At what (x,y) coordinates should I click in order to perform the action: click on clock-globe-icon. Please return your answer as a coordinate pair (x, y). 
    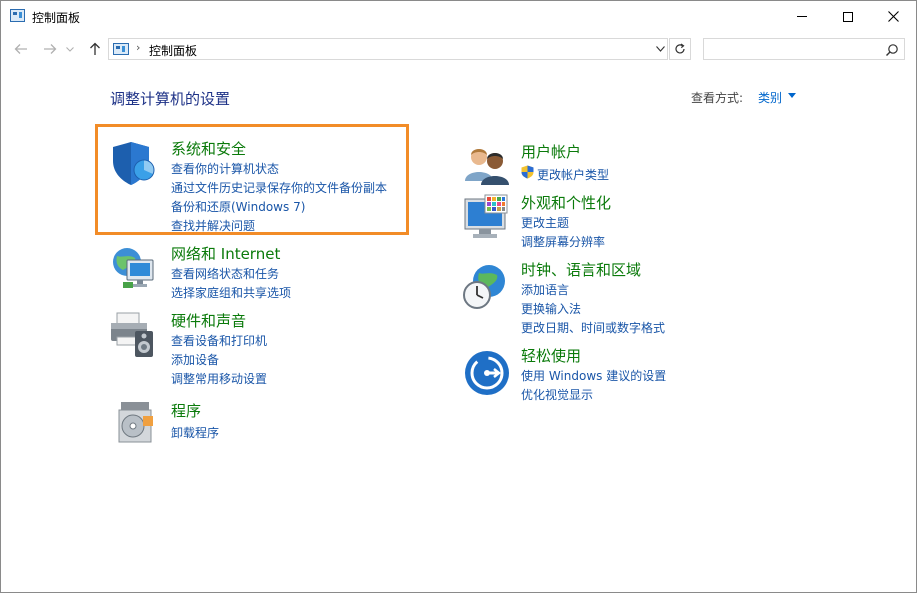
    Looking at the image, I should click on (485, 287).